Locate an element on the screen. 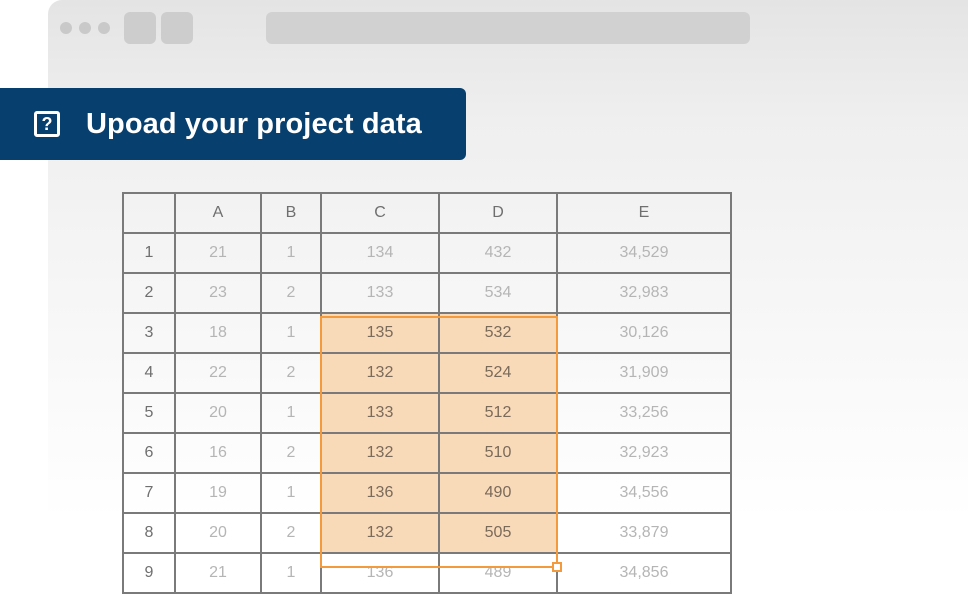 The height and width of the screenshot is (612, 968). row-number: 8 is located at coordinates (149, 533).